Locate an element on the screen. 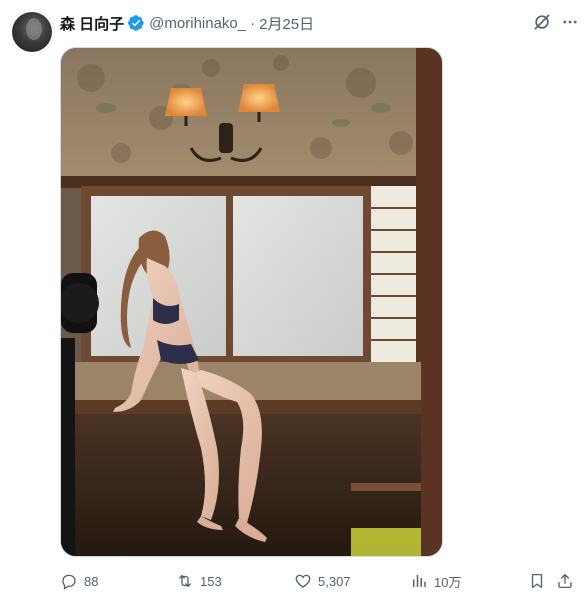  timestamp: 2月25日 is located at coordinates (286, 23).